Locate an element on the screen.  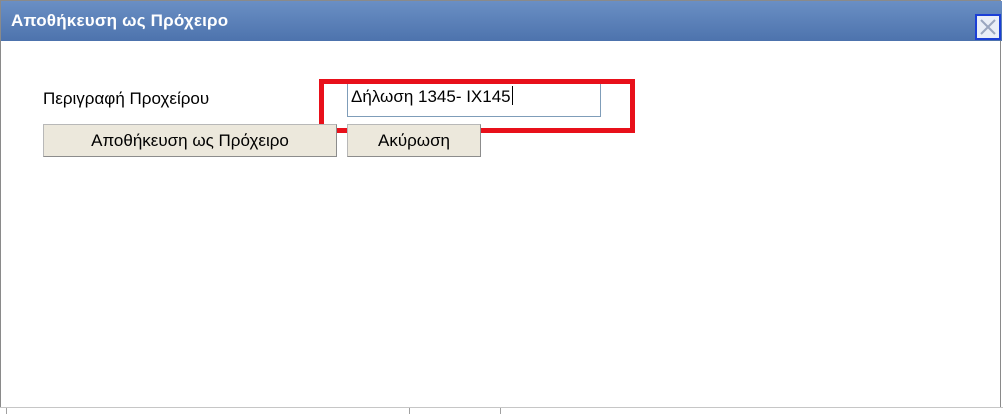
dialog-titlebar: Αποθήκευση ως Πρόχειρο is located at coordinates (501, 21).